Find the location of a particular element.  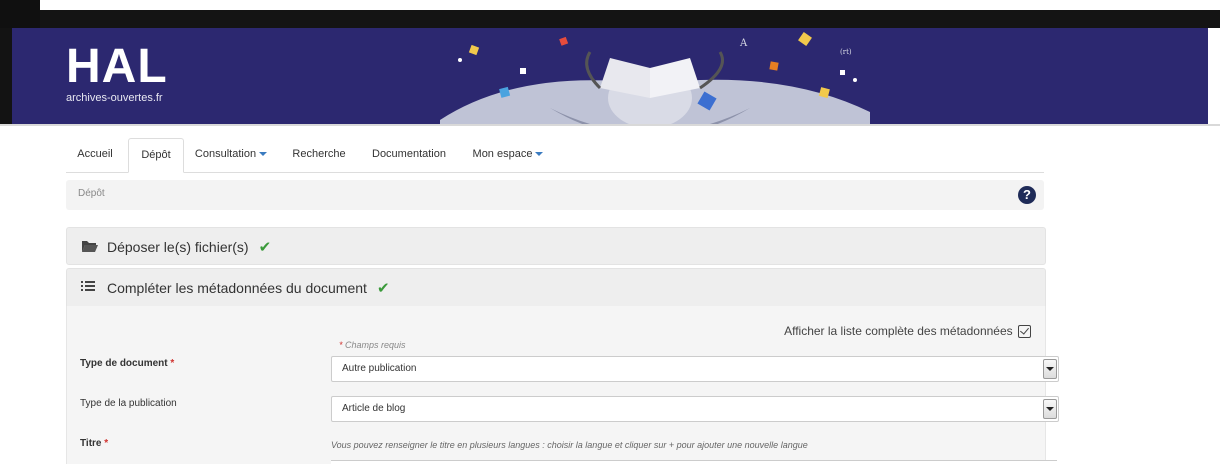

field-label-text: Titre is located at coordinates (91, 443).